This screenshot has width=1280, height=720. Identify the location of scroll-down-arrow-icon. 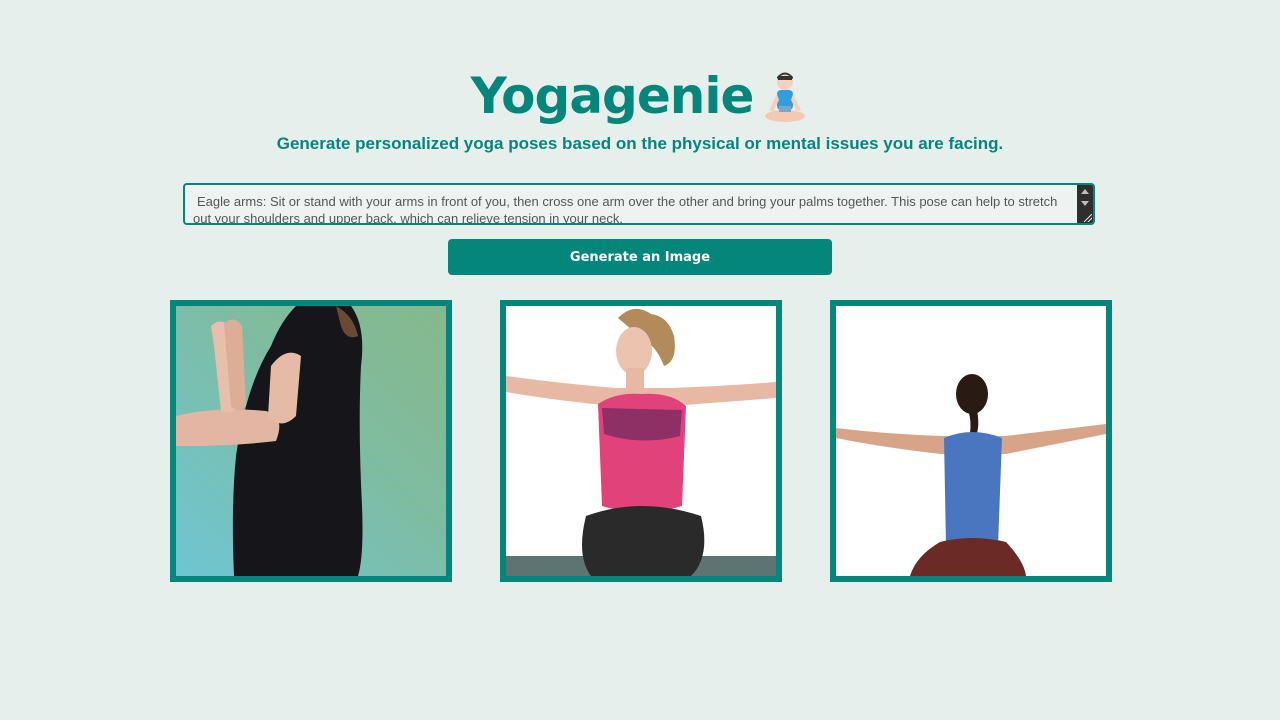
(1085, 203).